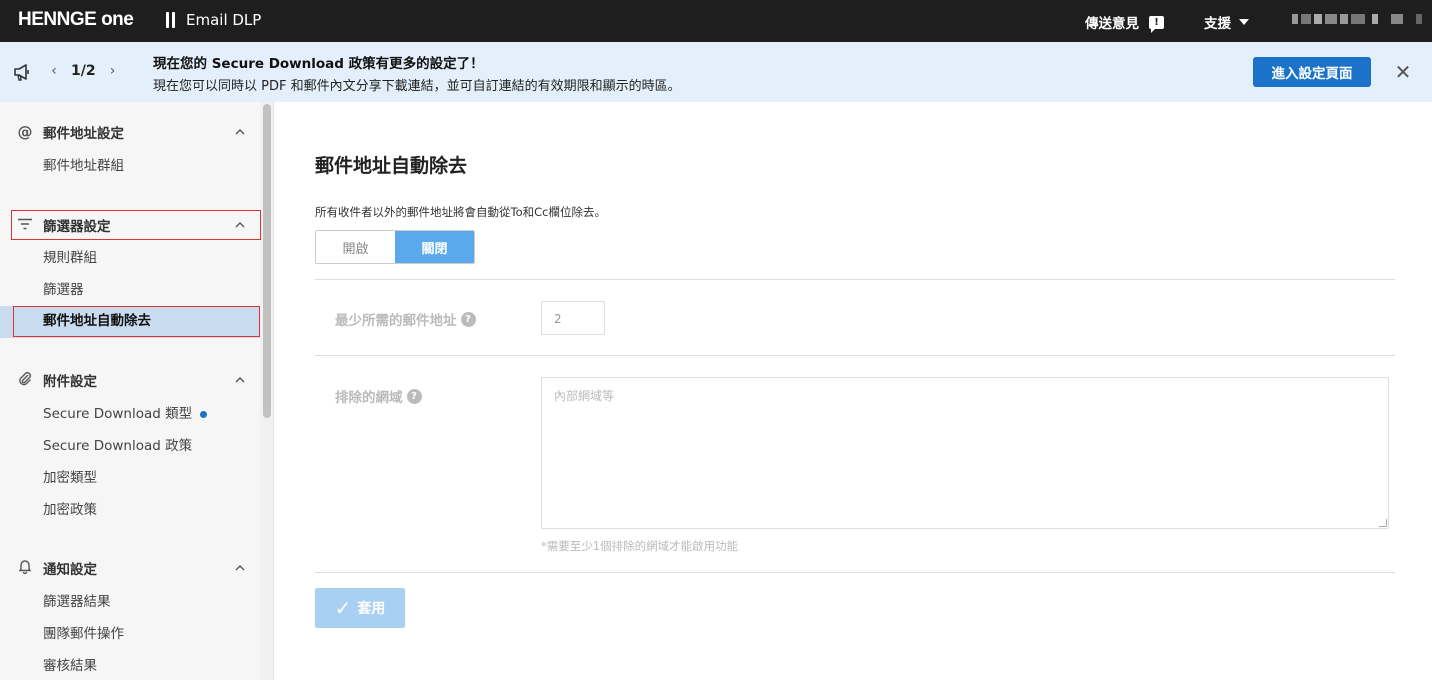 This screenshot has width=1432, height=680. I want to click on page-description: 所有收件者以外的郵件地址將會自動從To和Cc欄位除去。, so click(460, 212).